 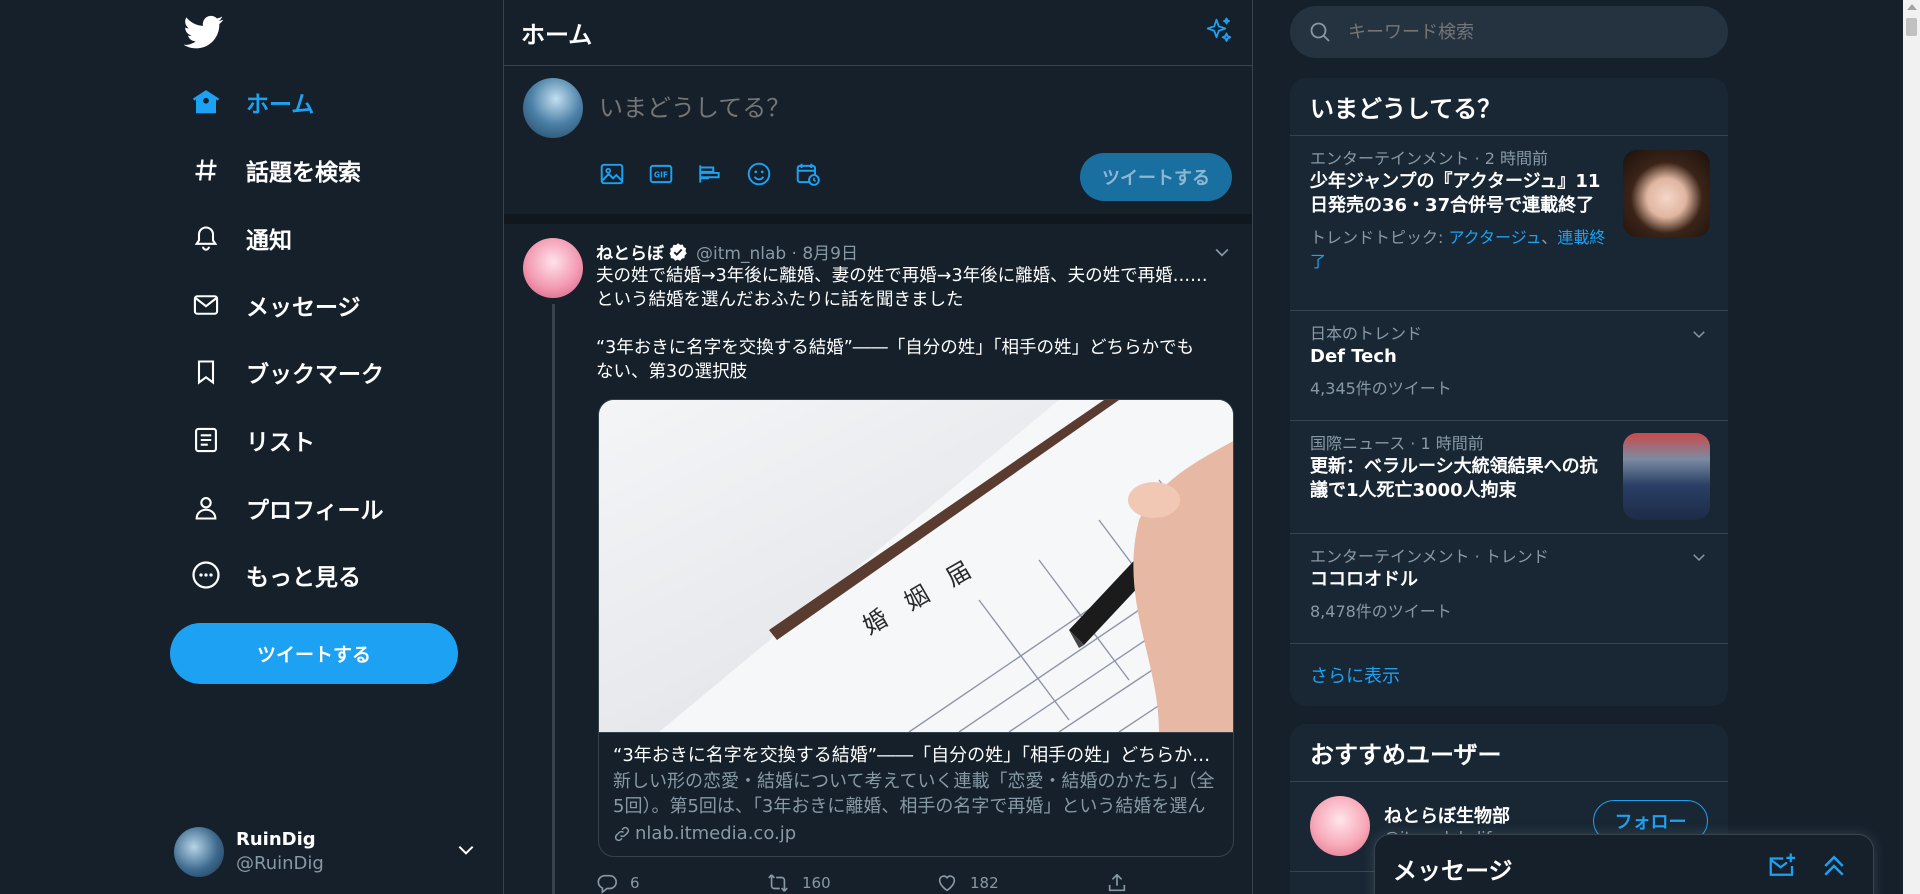 I want to click on nav-label-messages: メッセージ, so click(x=303, y=308).